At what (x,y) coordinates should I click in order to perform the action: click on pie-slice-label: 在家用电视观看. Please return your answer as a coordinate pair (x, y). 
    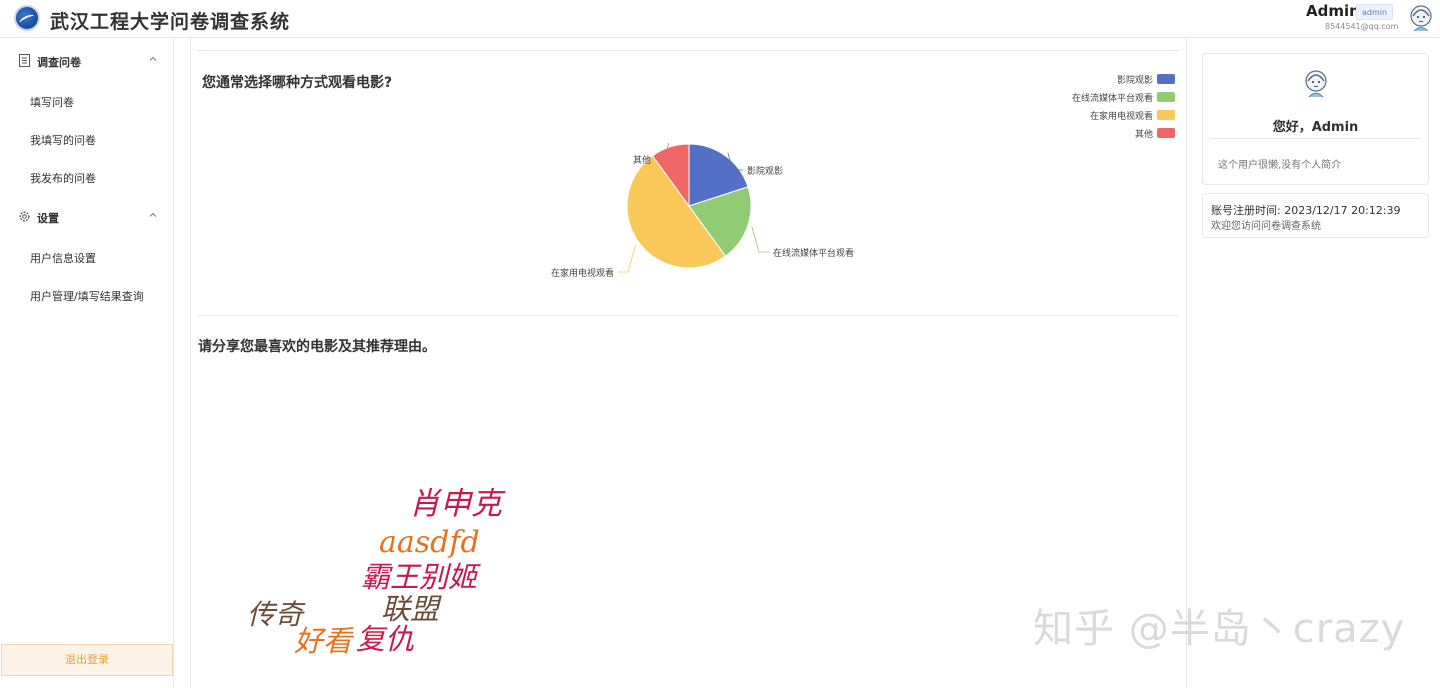
    Looking at the image, I should click on (582, 273).